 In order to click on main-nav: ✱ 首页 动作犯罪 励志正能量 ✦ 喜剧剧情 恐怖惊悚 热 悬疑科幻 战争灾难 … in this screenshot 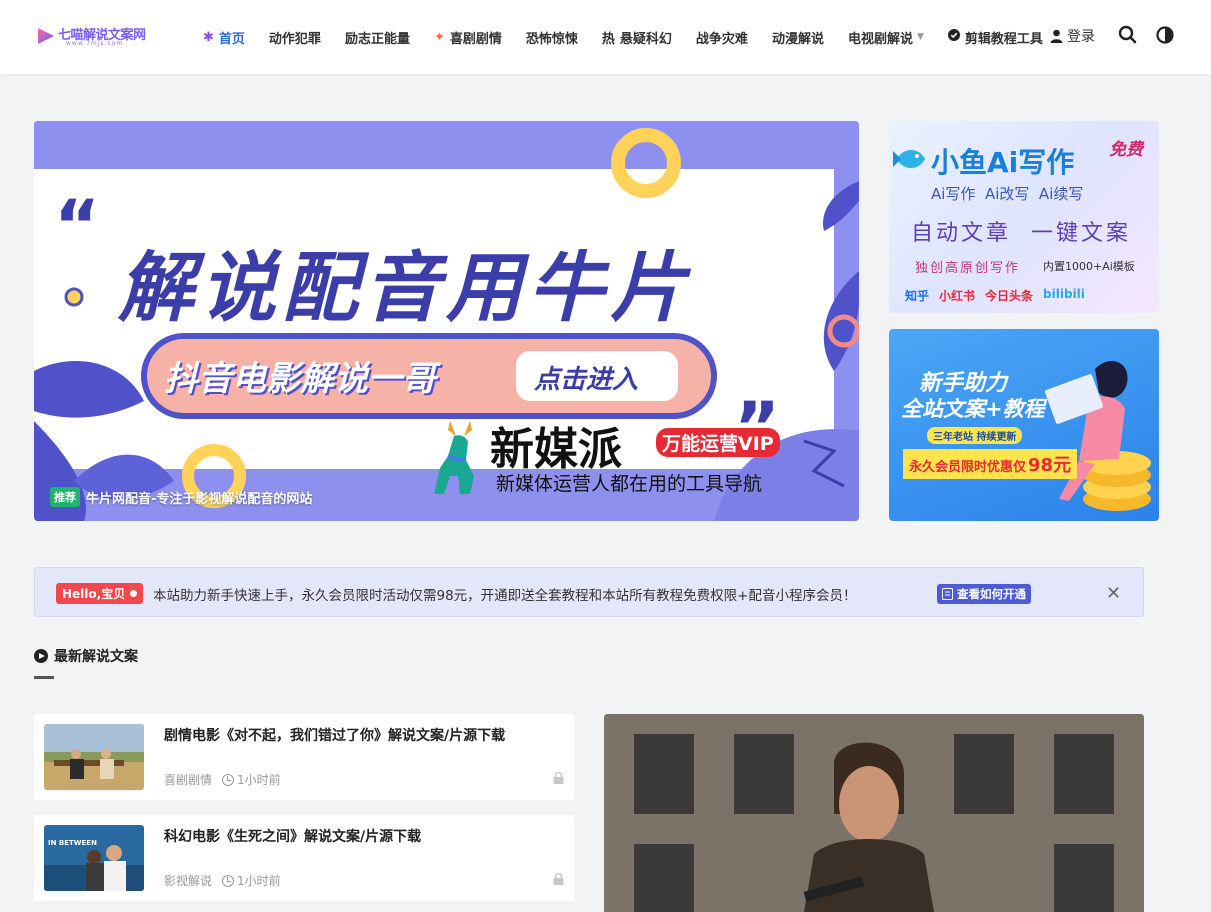, I will do `click(635, 37)`.